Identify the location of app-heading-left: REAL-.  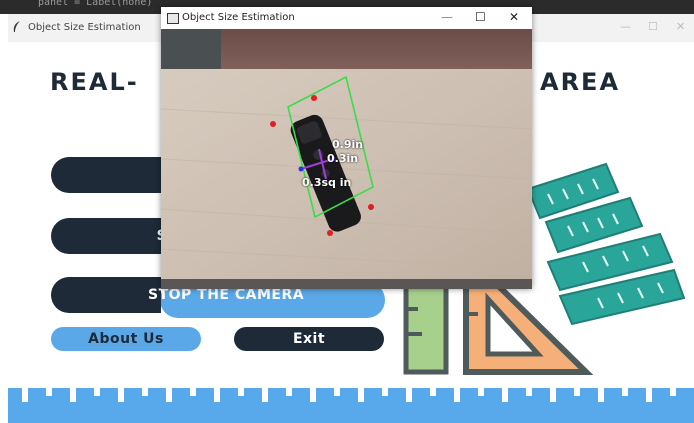
(94, 82).